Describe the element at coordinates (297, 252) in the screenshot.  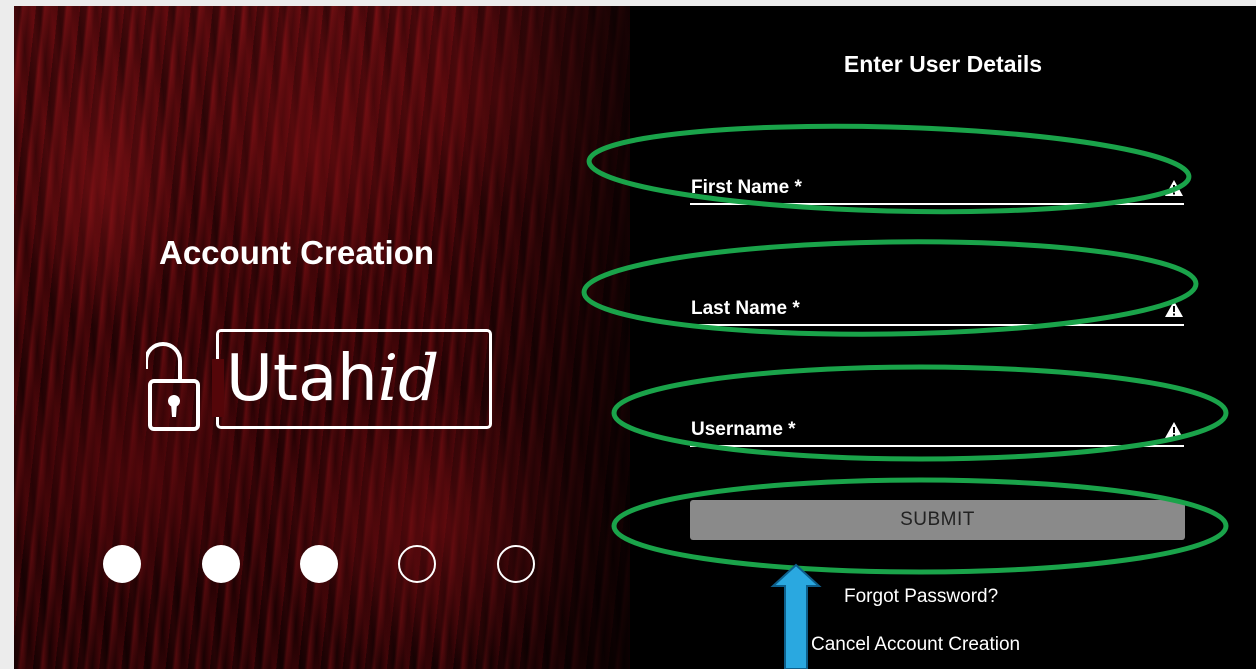
I see `account-creation-title: Account Creation` at that location.